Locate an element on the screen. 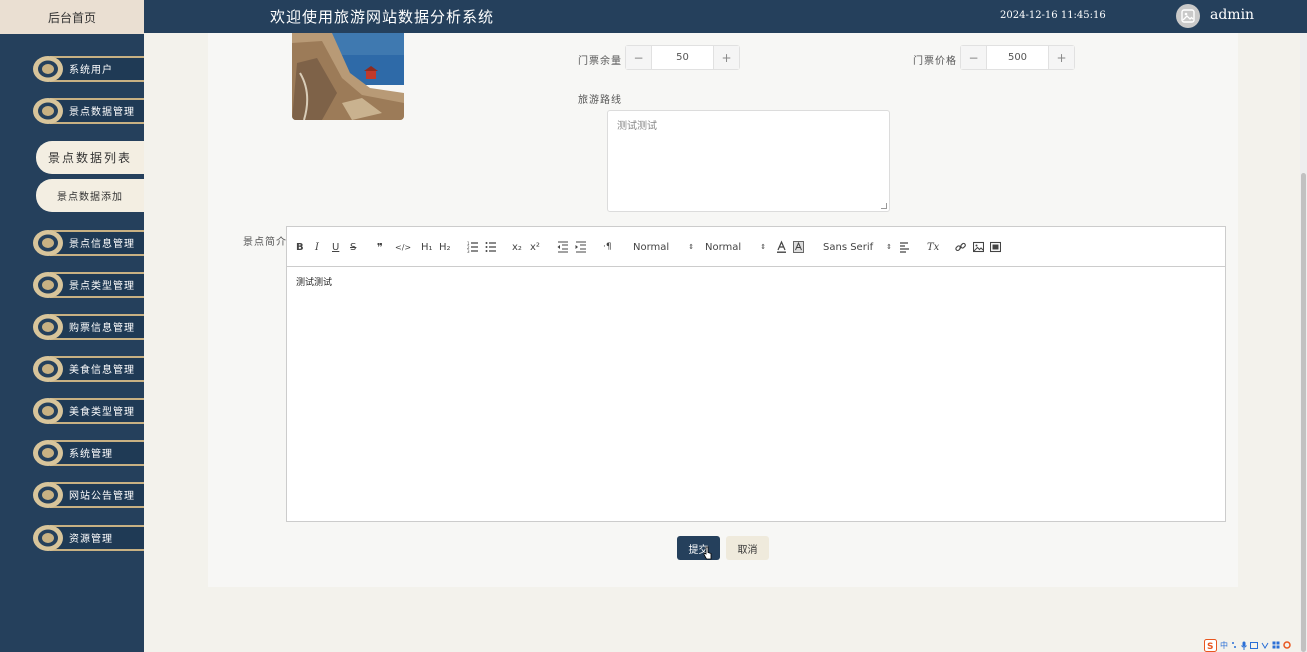 The width and height of the screenshot is (1307, 652). size-picker: Normal ⇕ is located at coordinates (735, 247).